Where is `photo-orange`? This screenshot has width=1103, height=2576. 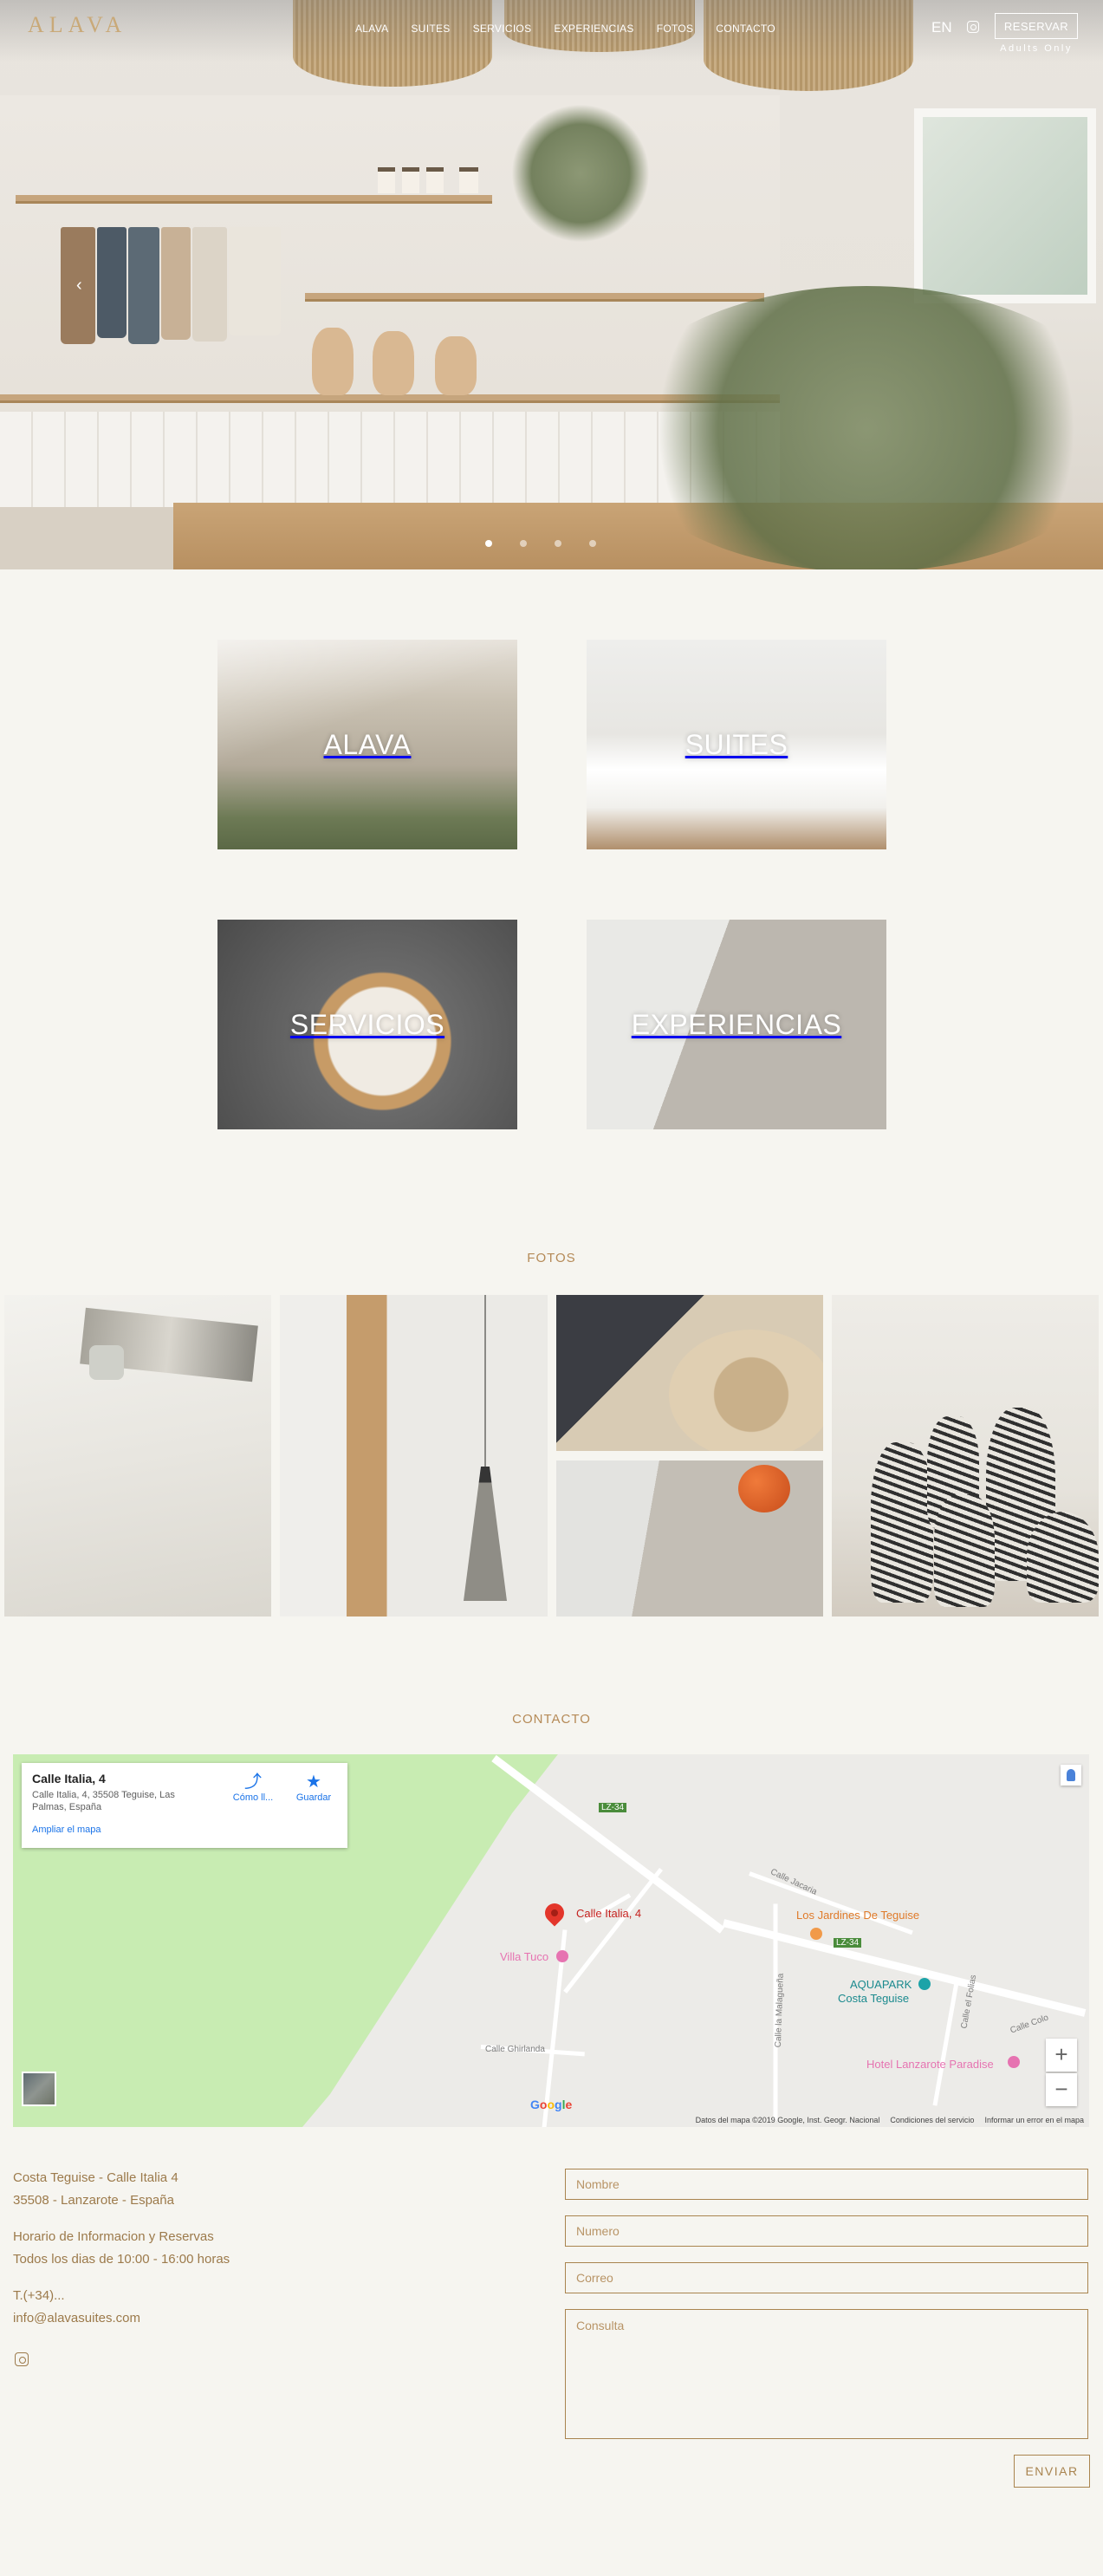
photo-orange is located at coordinates (764, 1488).